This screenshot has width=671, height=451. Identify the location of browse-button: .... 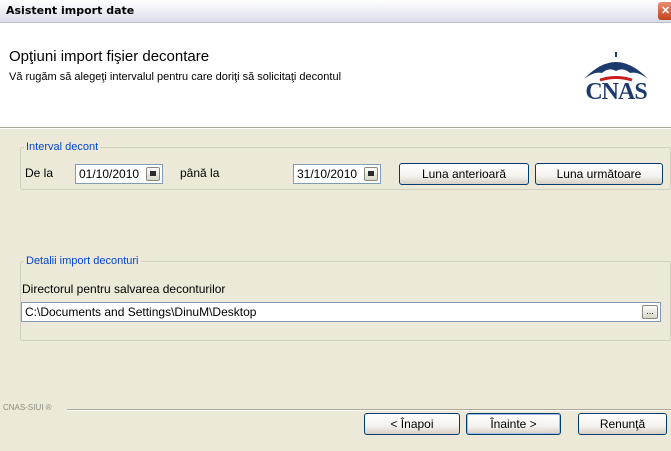
(650, 312).